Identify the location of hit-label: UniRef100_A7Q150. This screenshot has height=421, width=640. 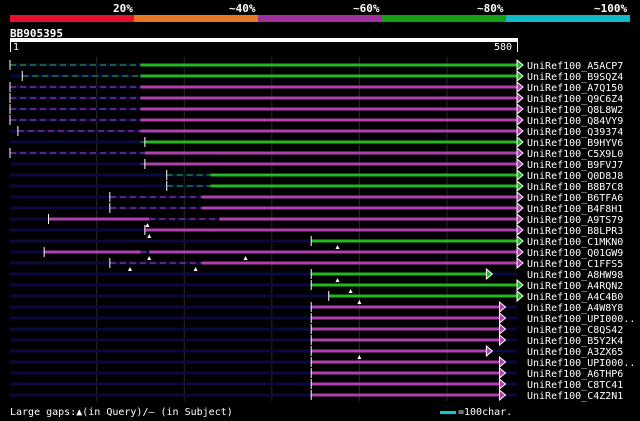
(575, 88).